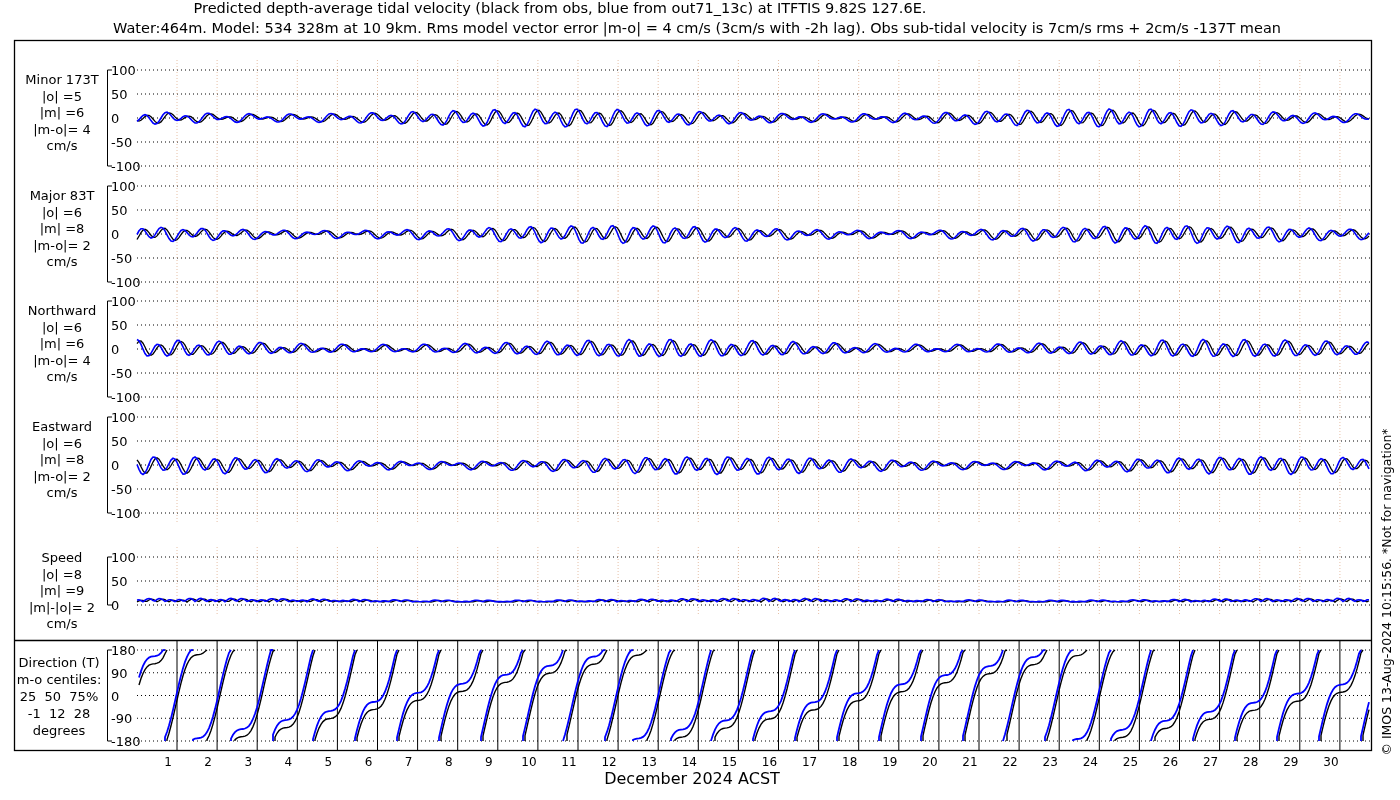 This screenshot has width=1400, height=800. Describe the element at coordinates (62, 112) in the screenshot. I see `panel-label: Minor 173T |o| =5 |m| =6 |m-o|= 4 cm/s` at that location.